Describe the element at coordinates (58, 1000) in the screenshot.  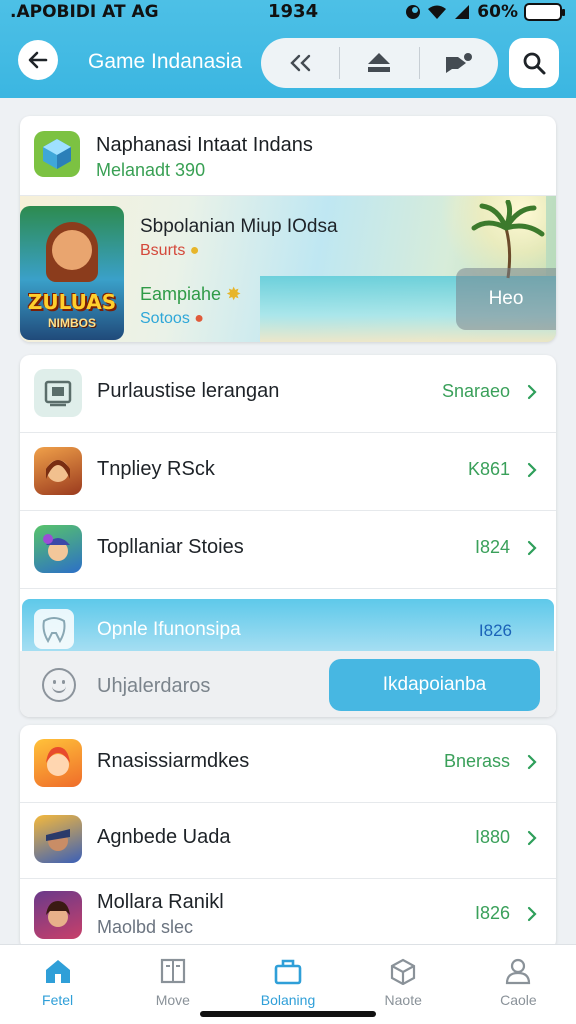
I see `nav-label: Fetel` at that location.